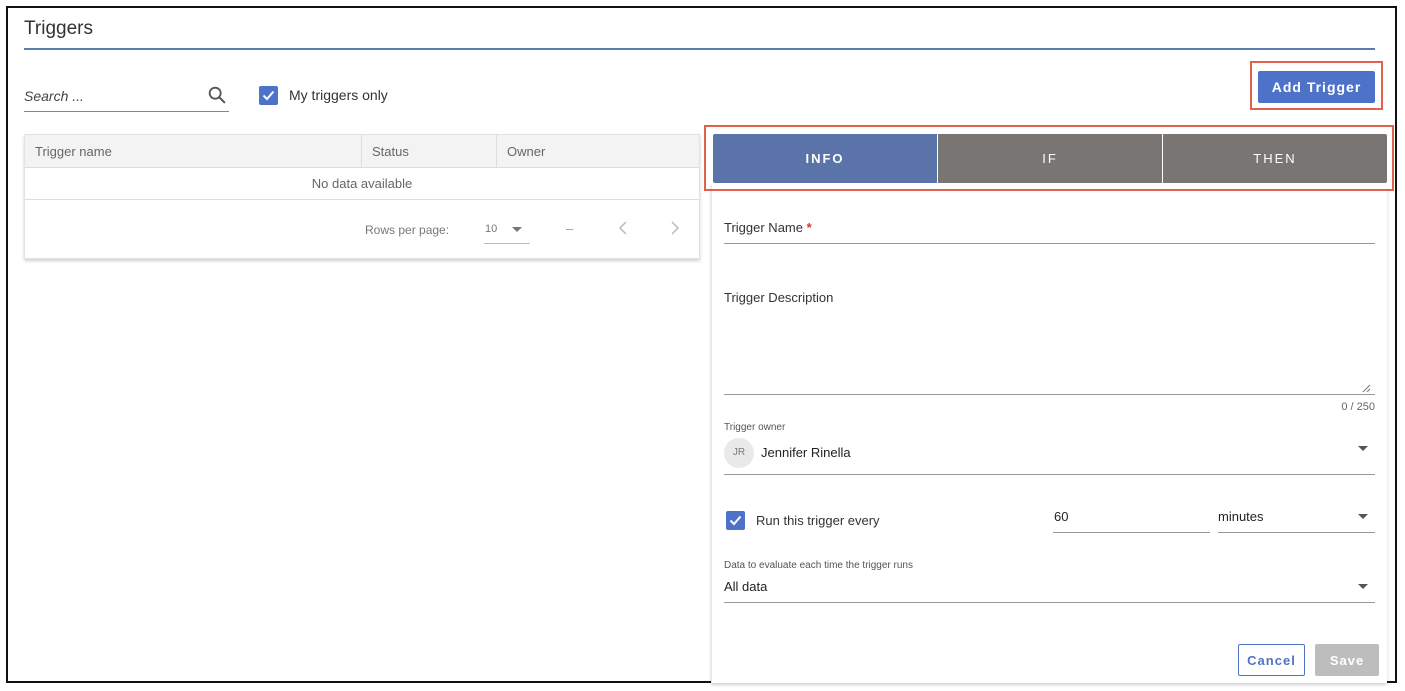 The width and height of the screenshot is (1405, 691). Describe the element at coordinates (1049, 474) in the screenshot. I see `trigger-owner-underline` at that location.